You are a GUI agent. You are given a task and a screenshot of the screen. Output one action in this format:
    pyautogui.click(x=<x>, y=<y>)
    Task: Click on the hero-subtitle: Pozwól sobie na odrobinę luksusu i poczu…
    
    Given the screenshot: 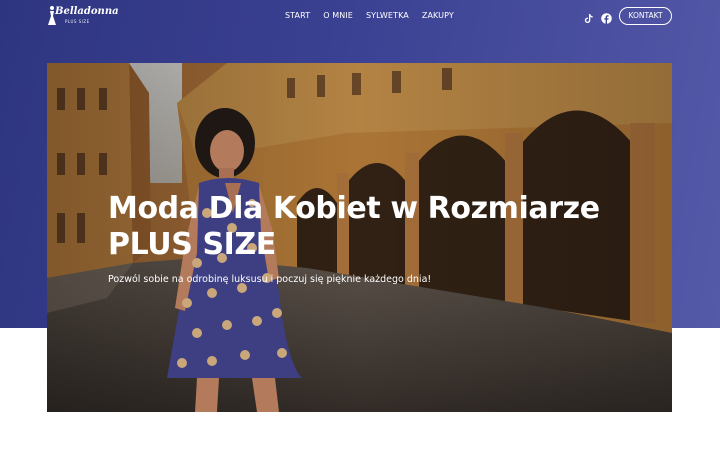 What is the action you would take?
    pyautogui.click(x=270, y=279)
    